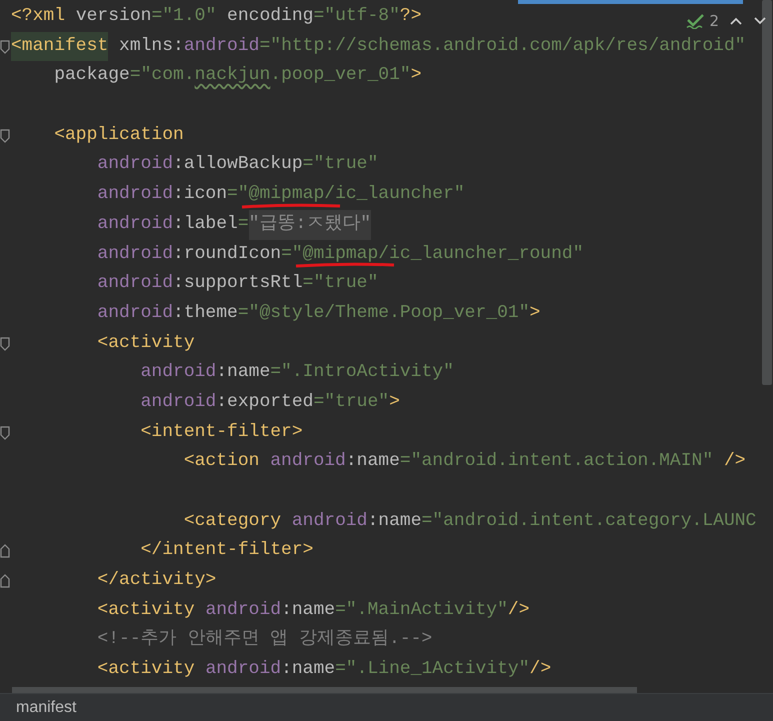  What do you see at coordinates (324, 690) in the screenshot?
I see `horizontal-scrollbar` at bounding box center [324, 690].